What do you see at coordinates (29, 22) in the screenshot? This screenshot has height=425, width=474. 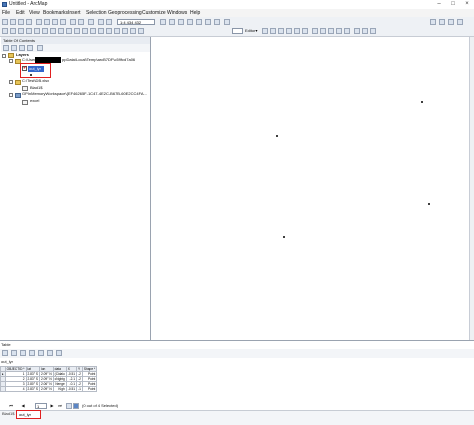 I see `print-icon` at bounding box center [29, 22].